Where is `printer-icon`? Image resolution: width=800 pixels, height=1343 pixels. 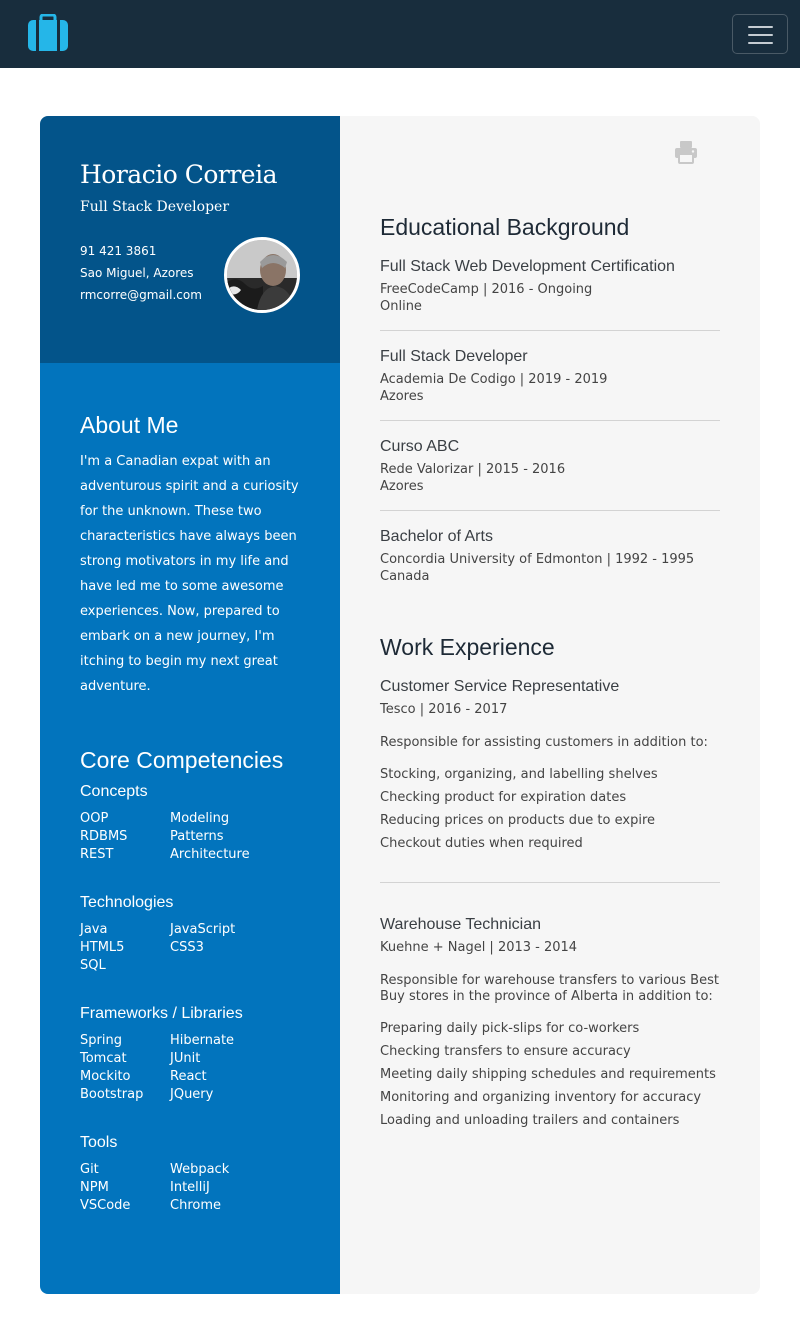 printer-icon is located at coordinates (686, 152).